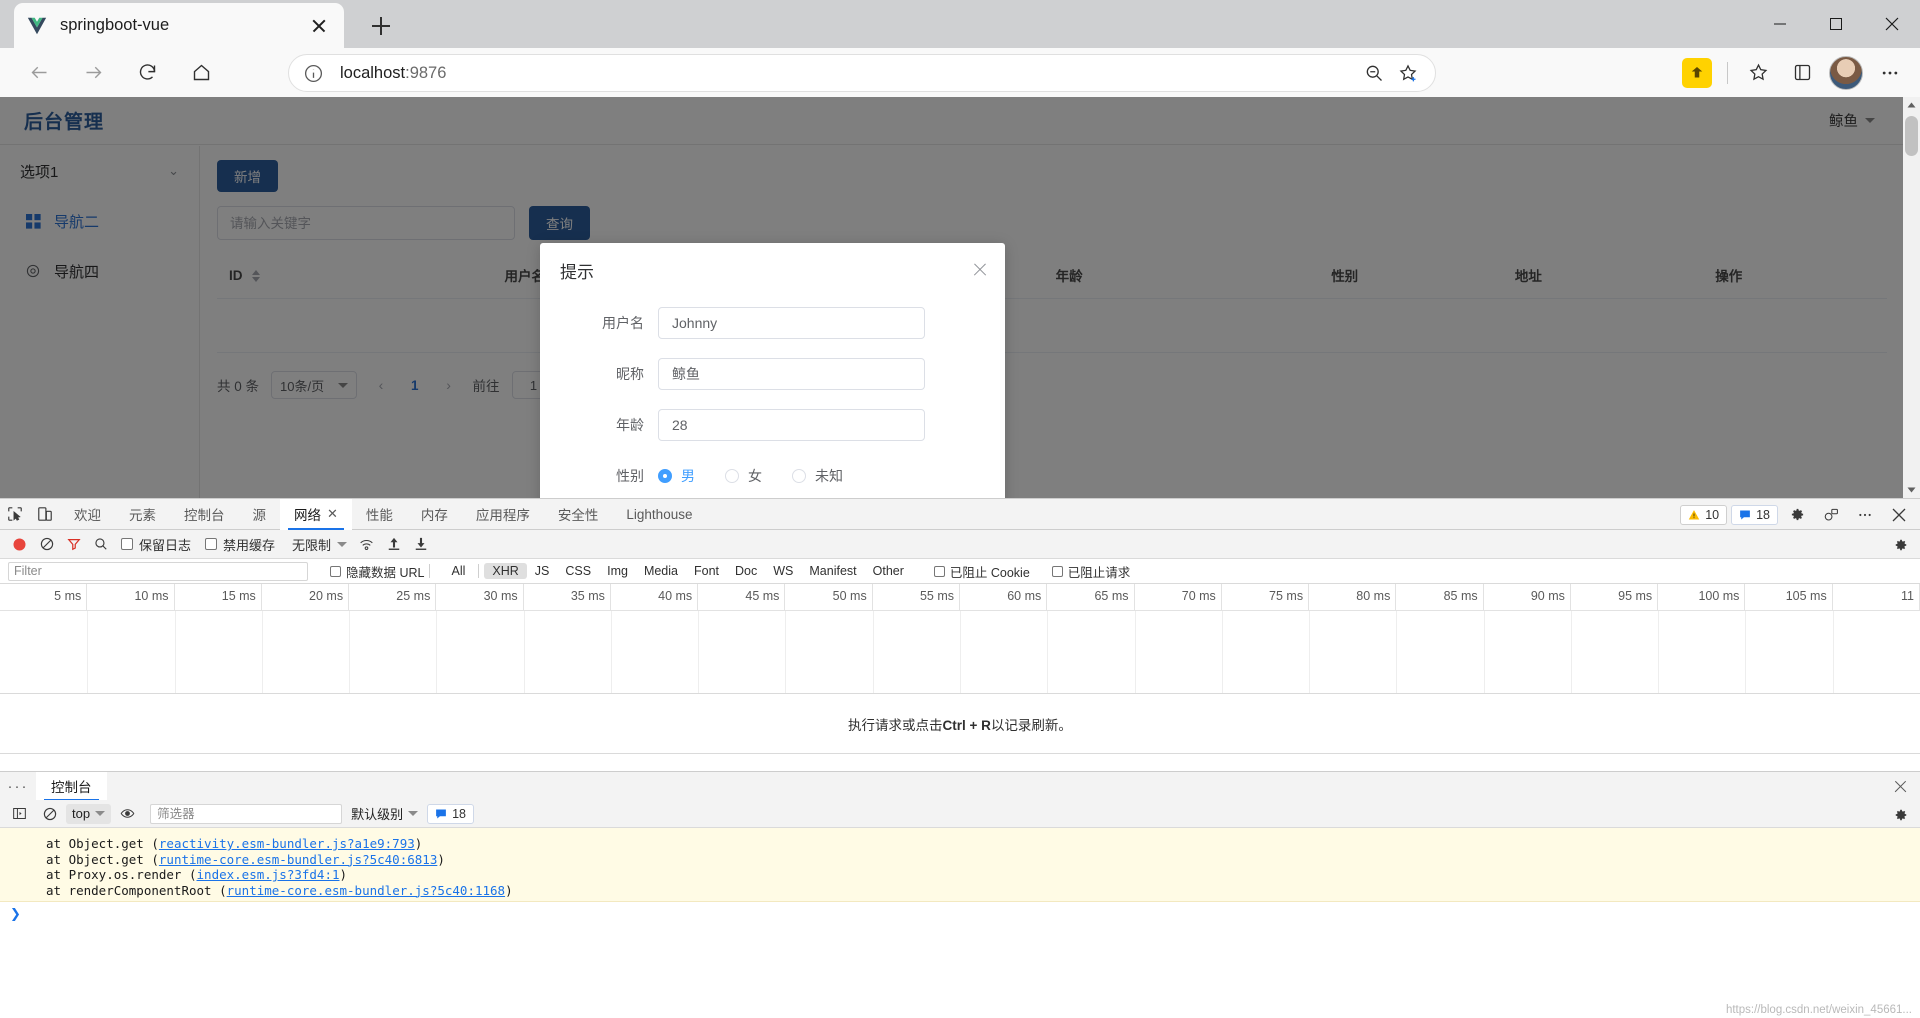 The image size is (1920, 1018). Describe the element at coordinates (73, 544) in the screenshot. I see `filter-icon` at that location.